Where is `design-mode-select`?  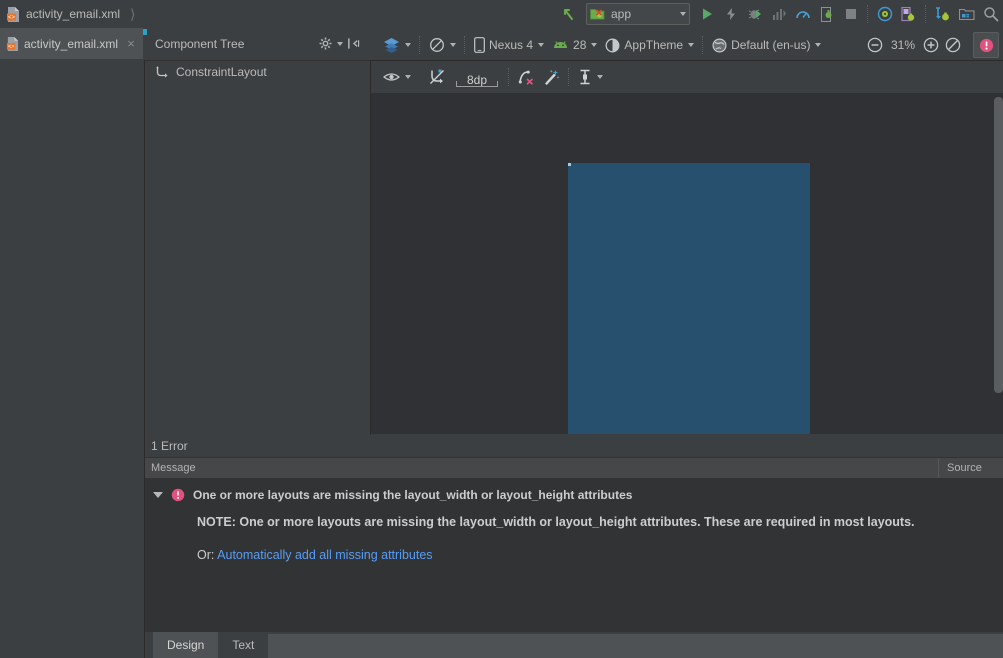 design-mode-select is located at coordinates (397, 45).